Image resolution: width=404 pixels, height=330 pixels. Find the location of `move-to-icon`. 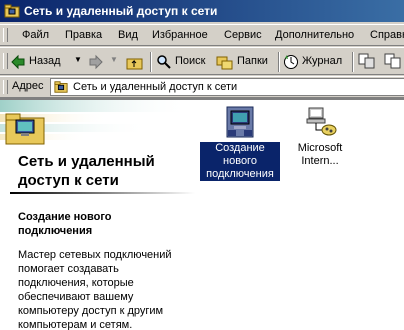

move-to-icon is located at coordinates (366, 61).